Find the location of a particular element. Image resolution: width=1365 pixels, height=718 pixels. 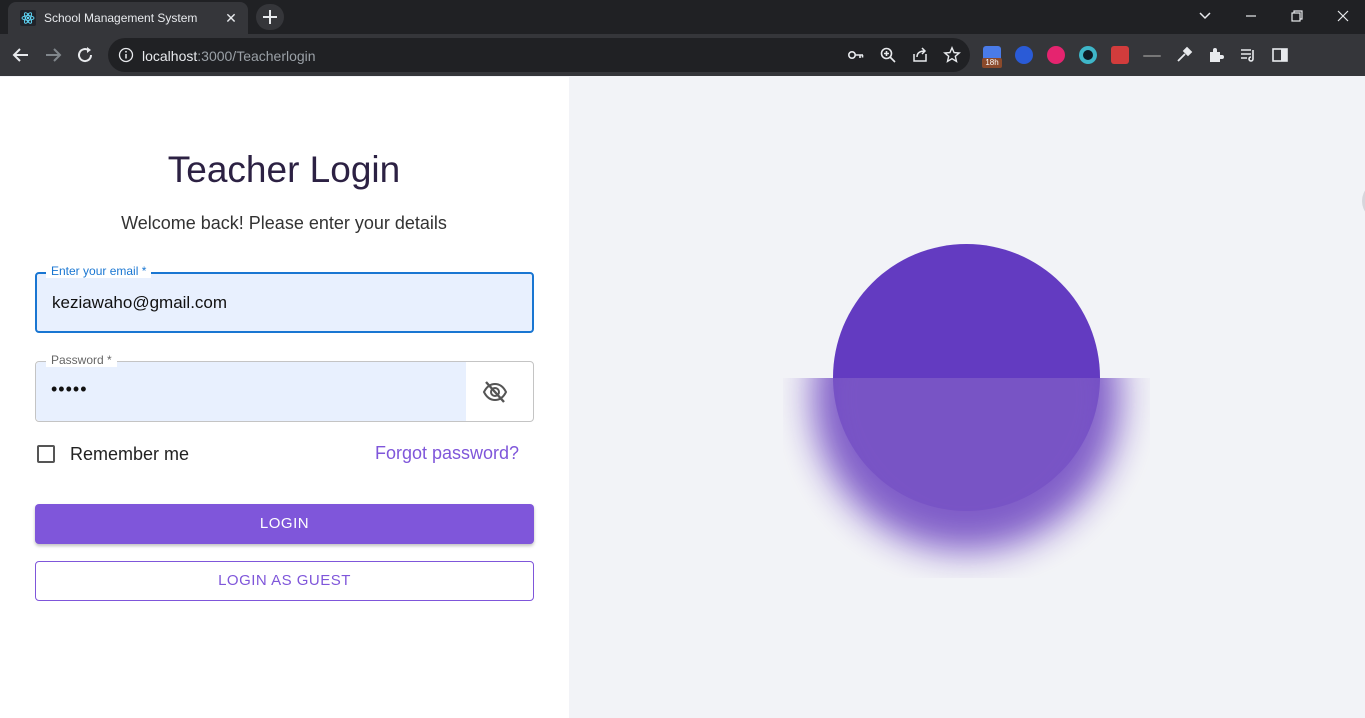

address-bar: localhost:3000/Teacherlogin is located at coordinates (539, 55).